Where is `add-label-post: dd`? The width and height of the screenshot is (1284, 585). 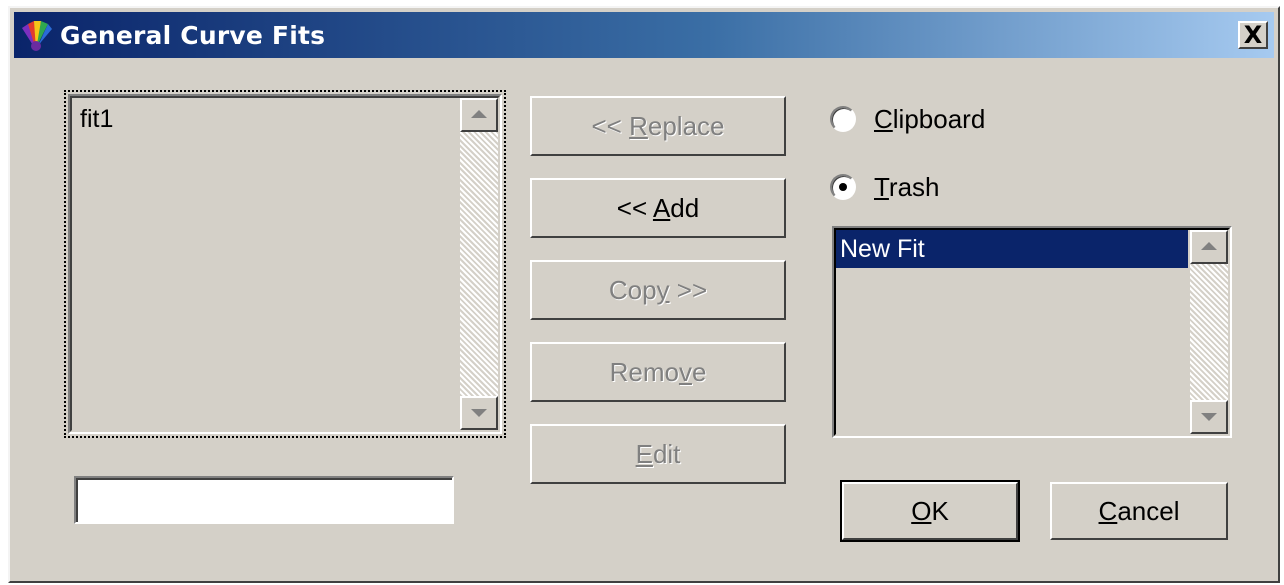
add-label-post: dd is located at coordinates (685, 208).